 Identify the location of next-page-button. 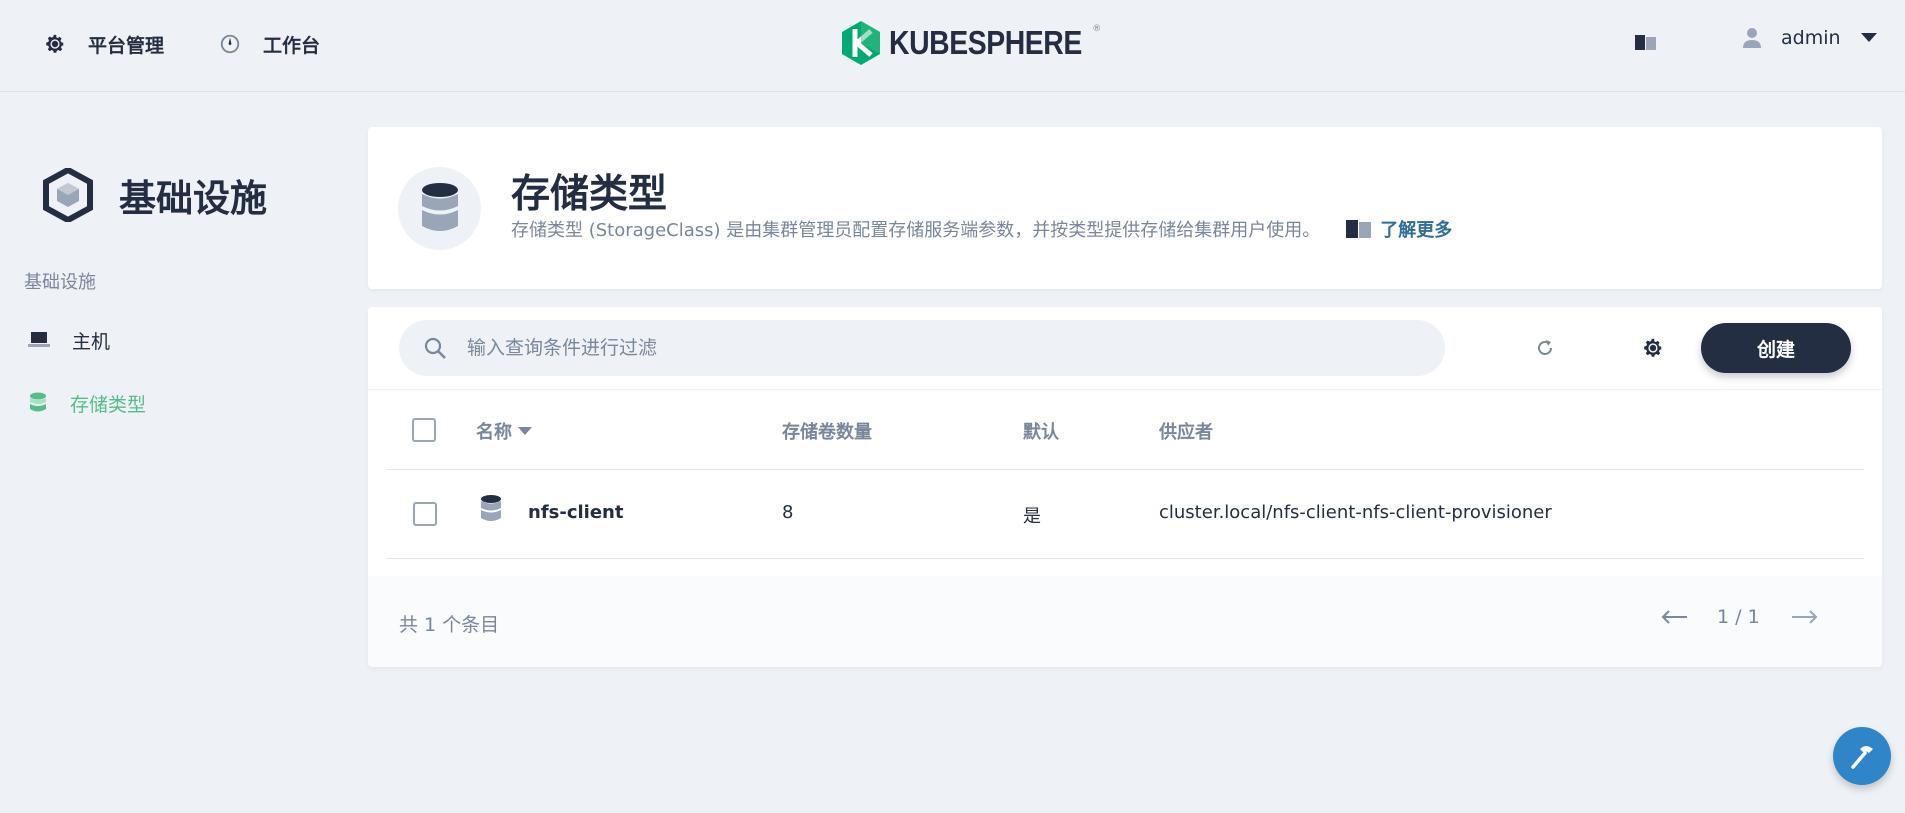
(1804, 617).